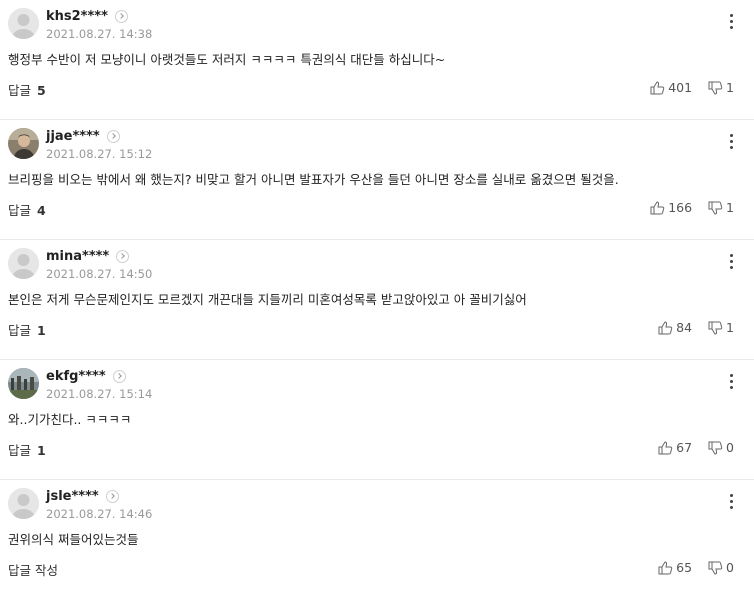 The height and width of the screenshot is (600, 754). I want to click on comment-nickname: khs2****, so click(87, 16).